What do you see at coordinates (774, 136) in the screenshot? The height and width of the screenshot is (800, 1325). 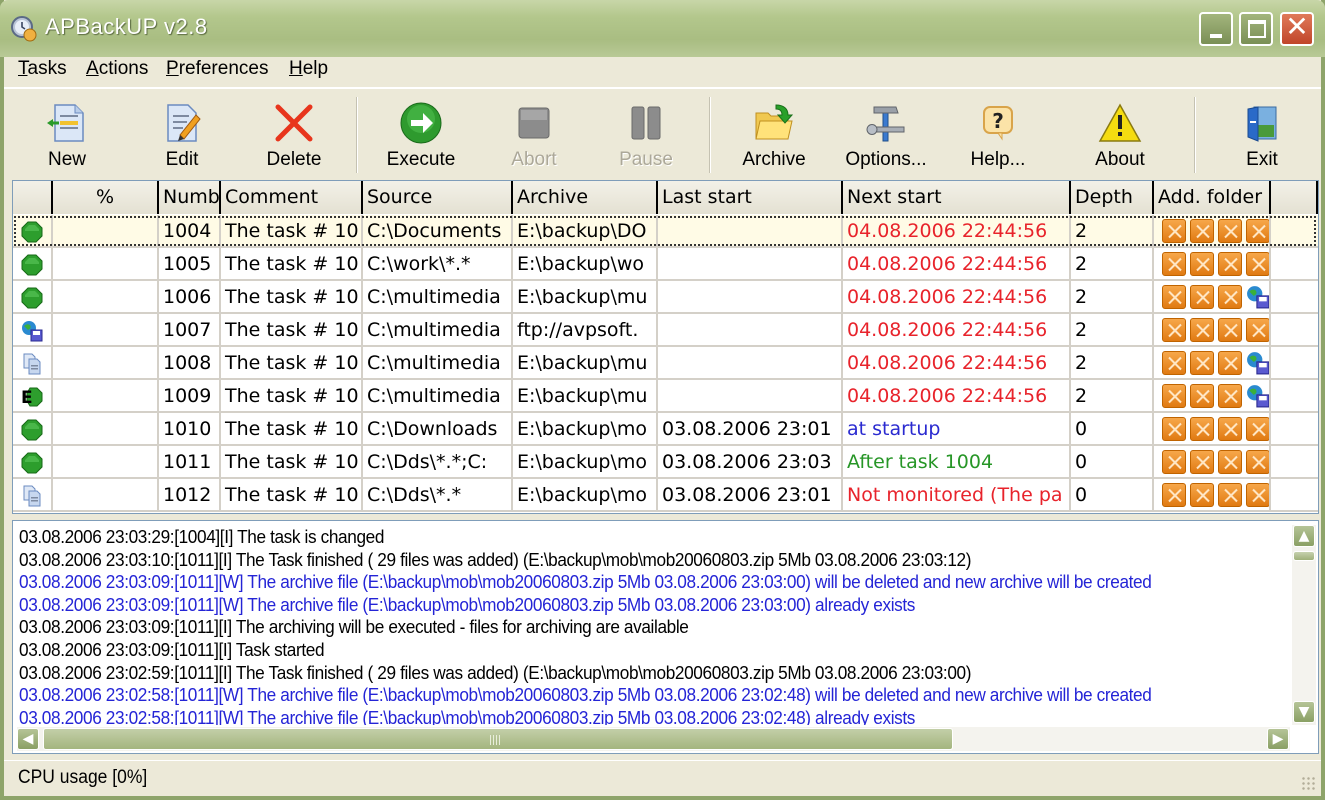 I see `archive-button: Archive` at bounding box center [774, 136].